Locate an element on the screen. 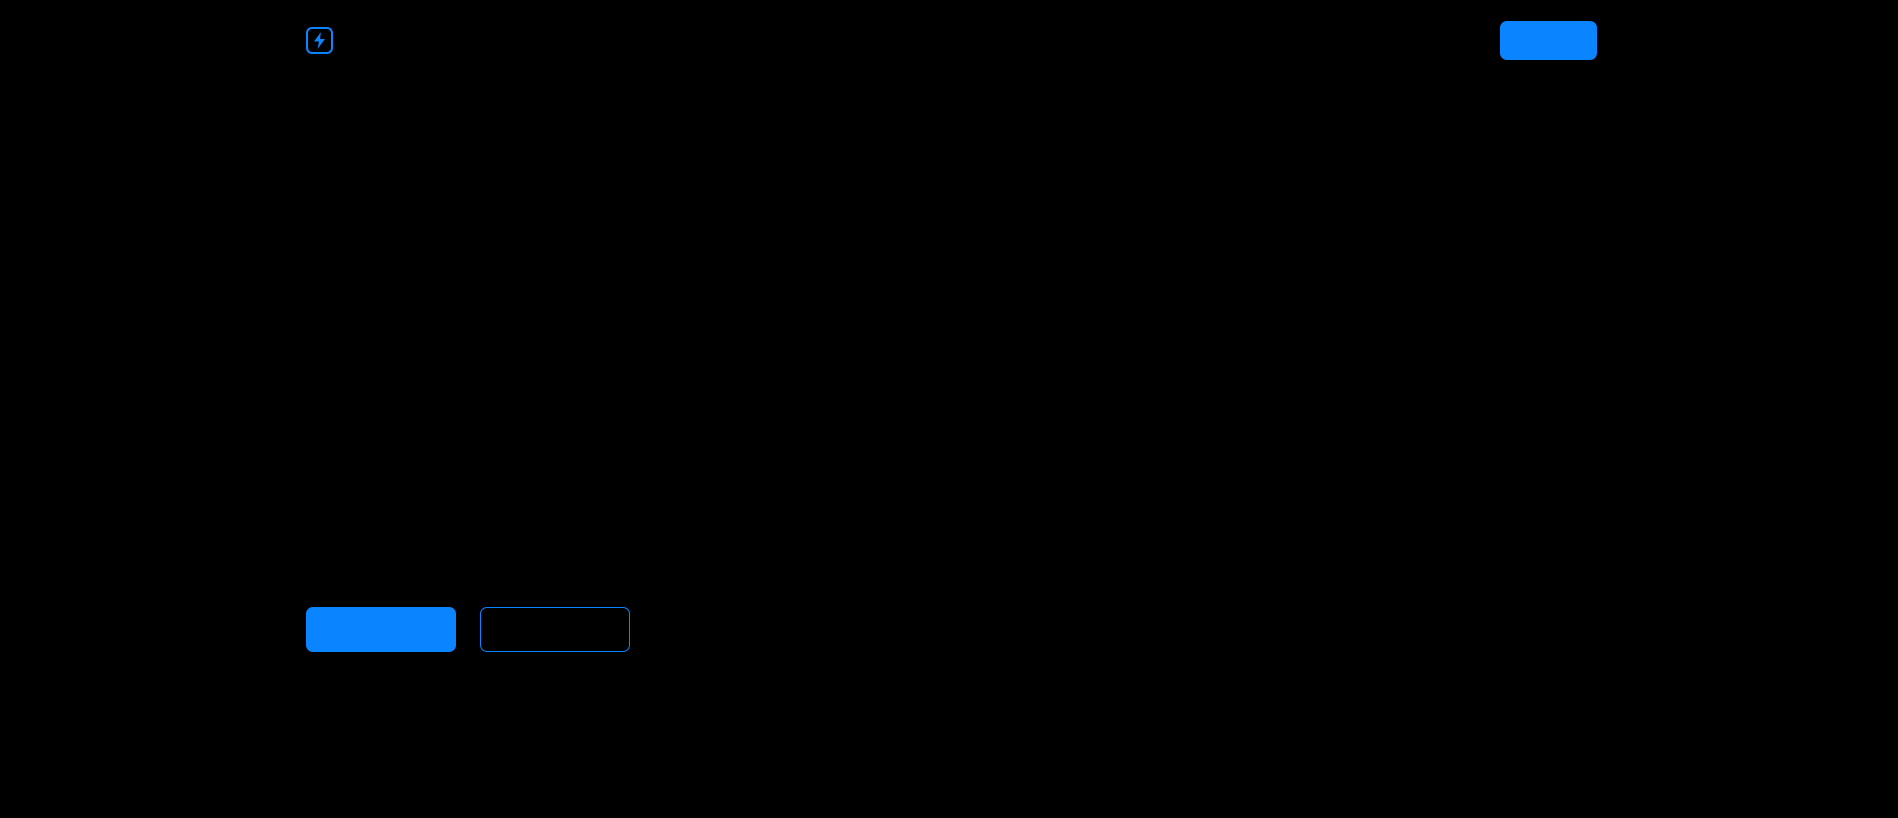 The height and width of the screenshot is (818, 1898). lightning-bolt-icon is located at coordinates (319, 40).